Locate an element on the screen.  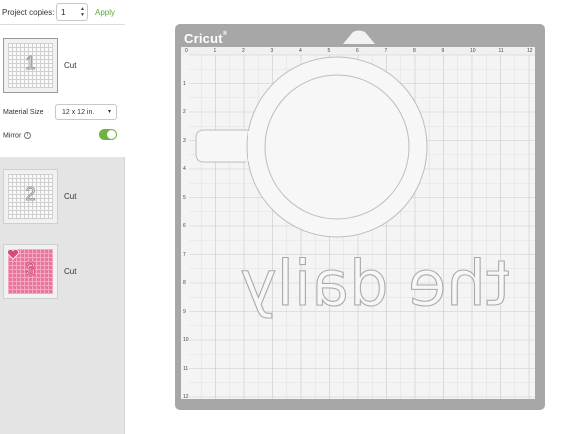
mirrored-text-design: the daily is located at coordinates (374, 283).